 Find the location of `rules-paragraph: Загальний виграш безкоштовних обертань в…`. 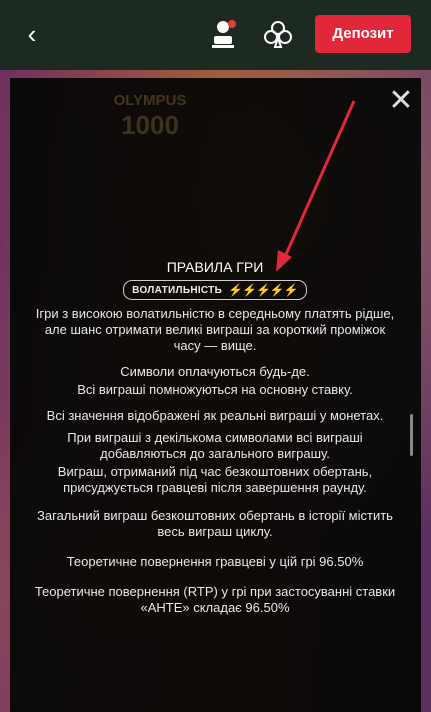

rules-paragraph: Загальний виграш безкоштовних обертань в… is located at coordinates (215, 523).